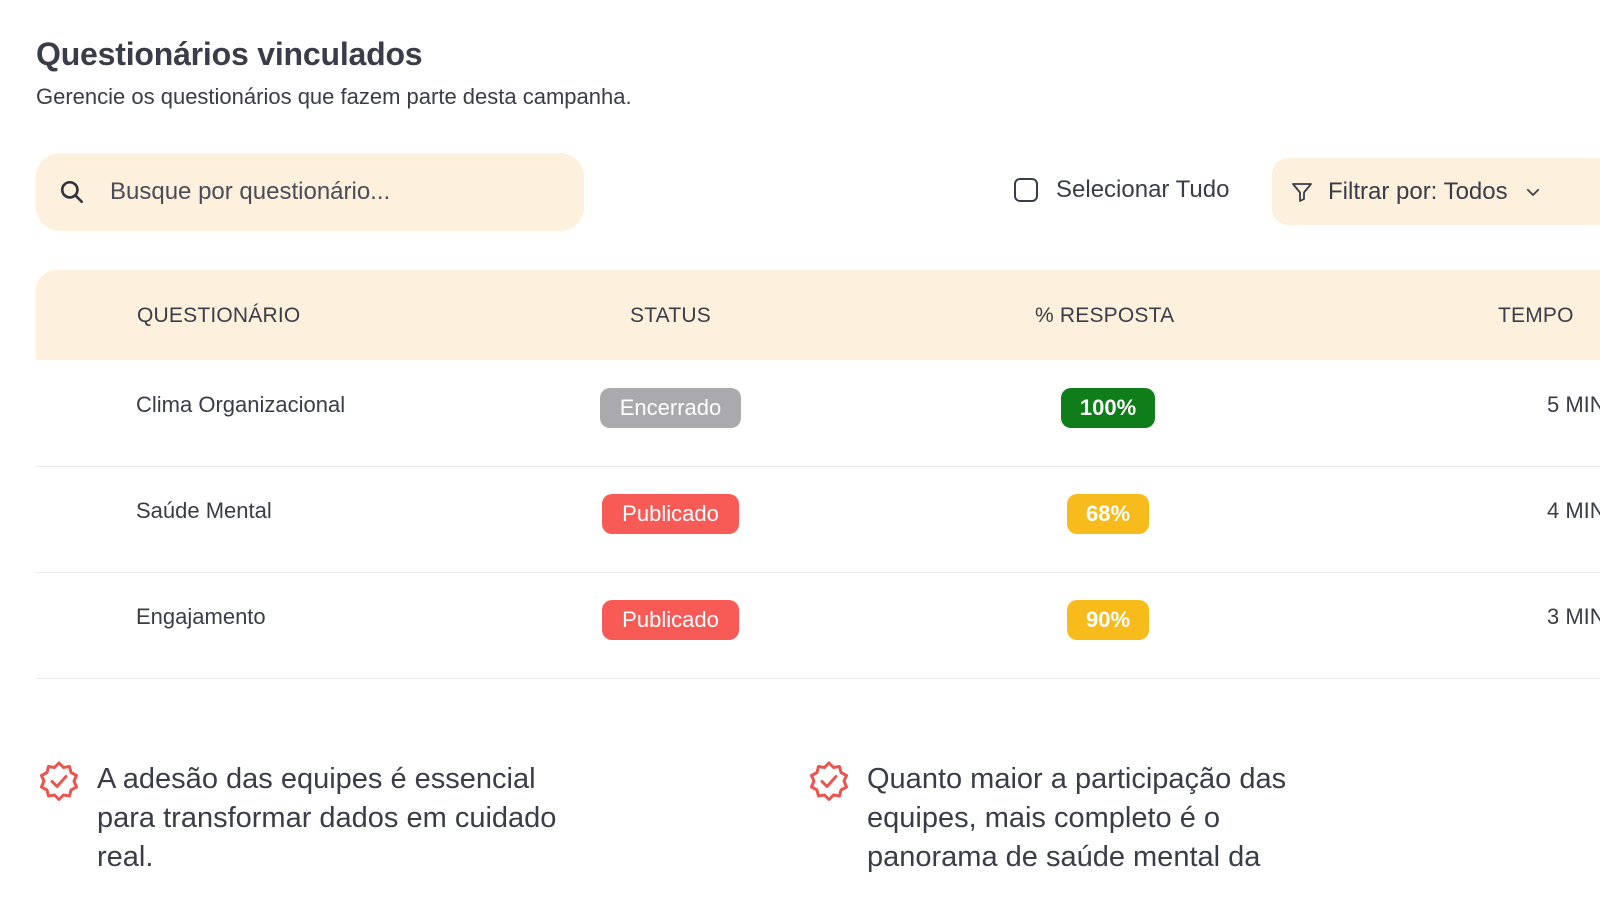  I want to click on response-rate-badge: 68%, so click(1108, 514).